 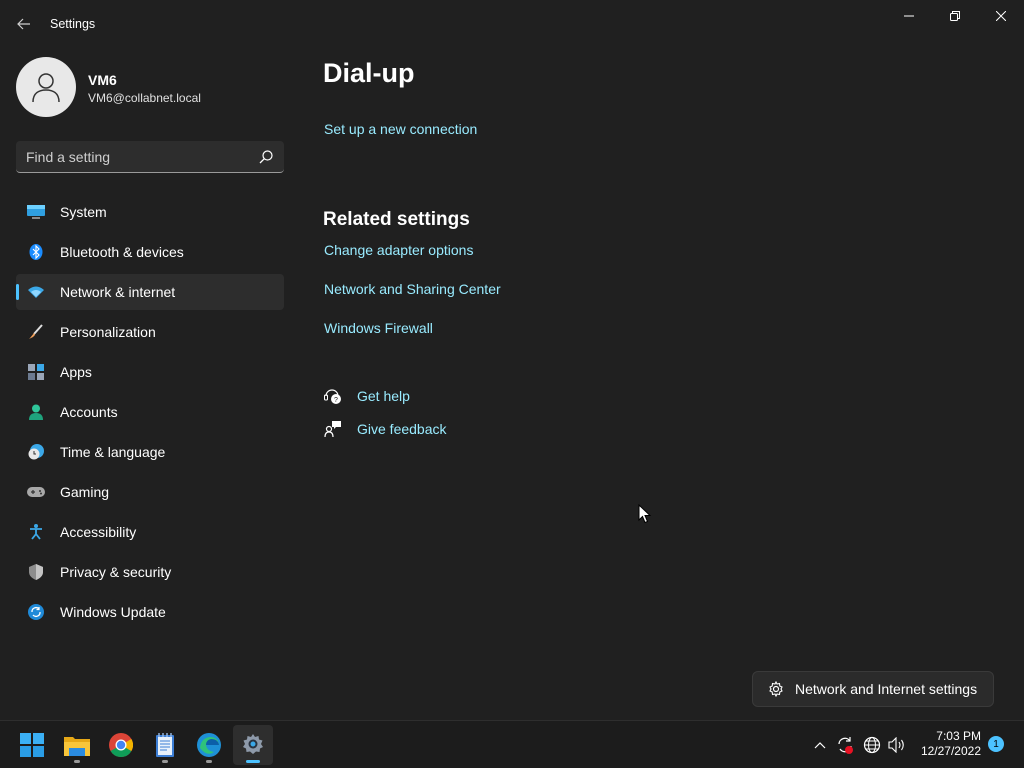 I want to click on sidebar-item-label: Apps, so click(x=76, y=372).